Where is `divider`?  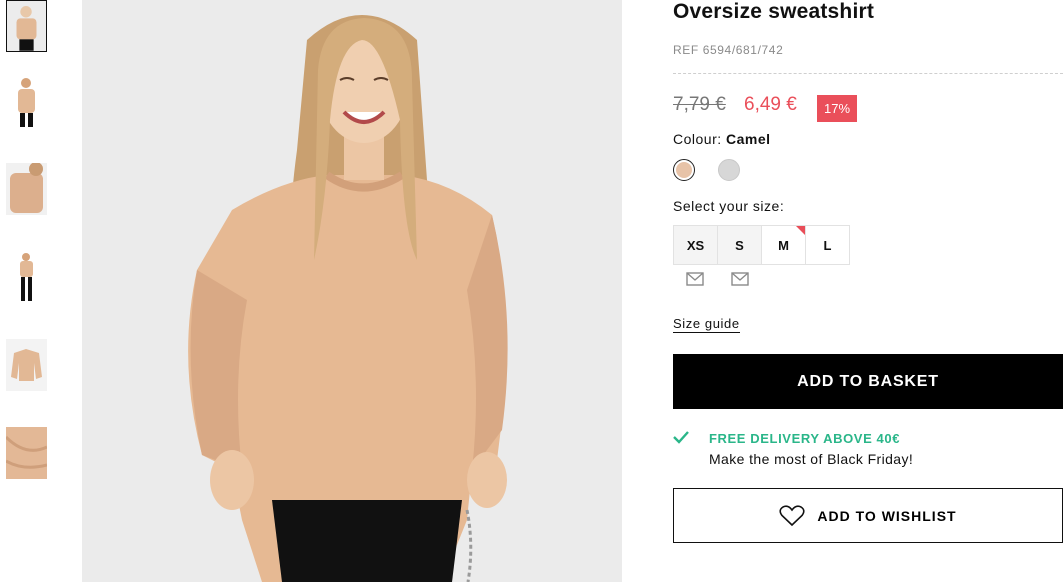
divider is located at coordinates (868, 73).